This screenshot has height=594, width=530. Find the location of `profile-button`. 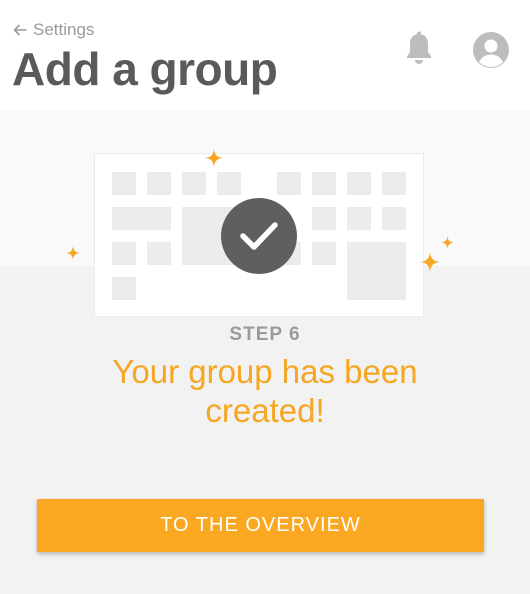

profile-button is located at coordinates (491, 52).